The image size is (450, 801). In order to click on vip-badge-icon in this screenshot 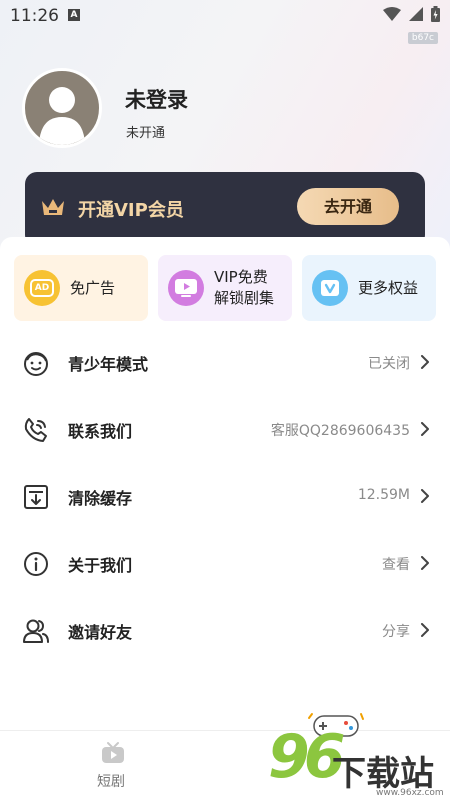, I will do `click(330, 288)`.